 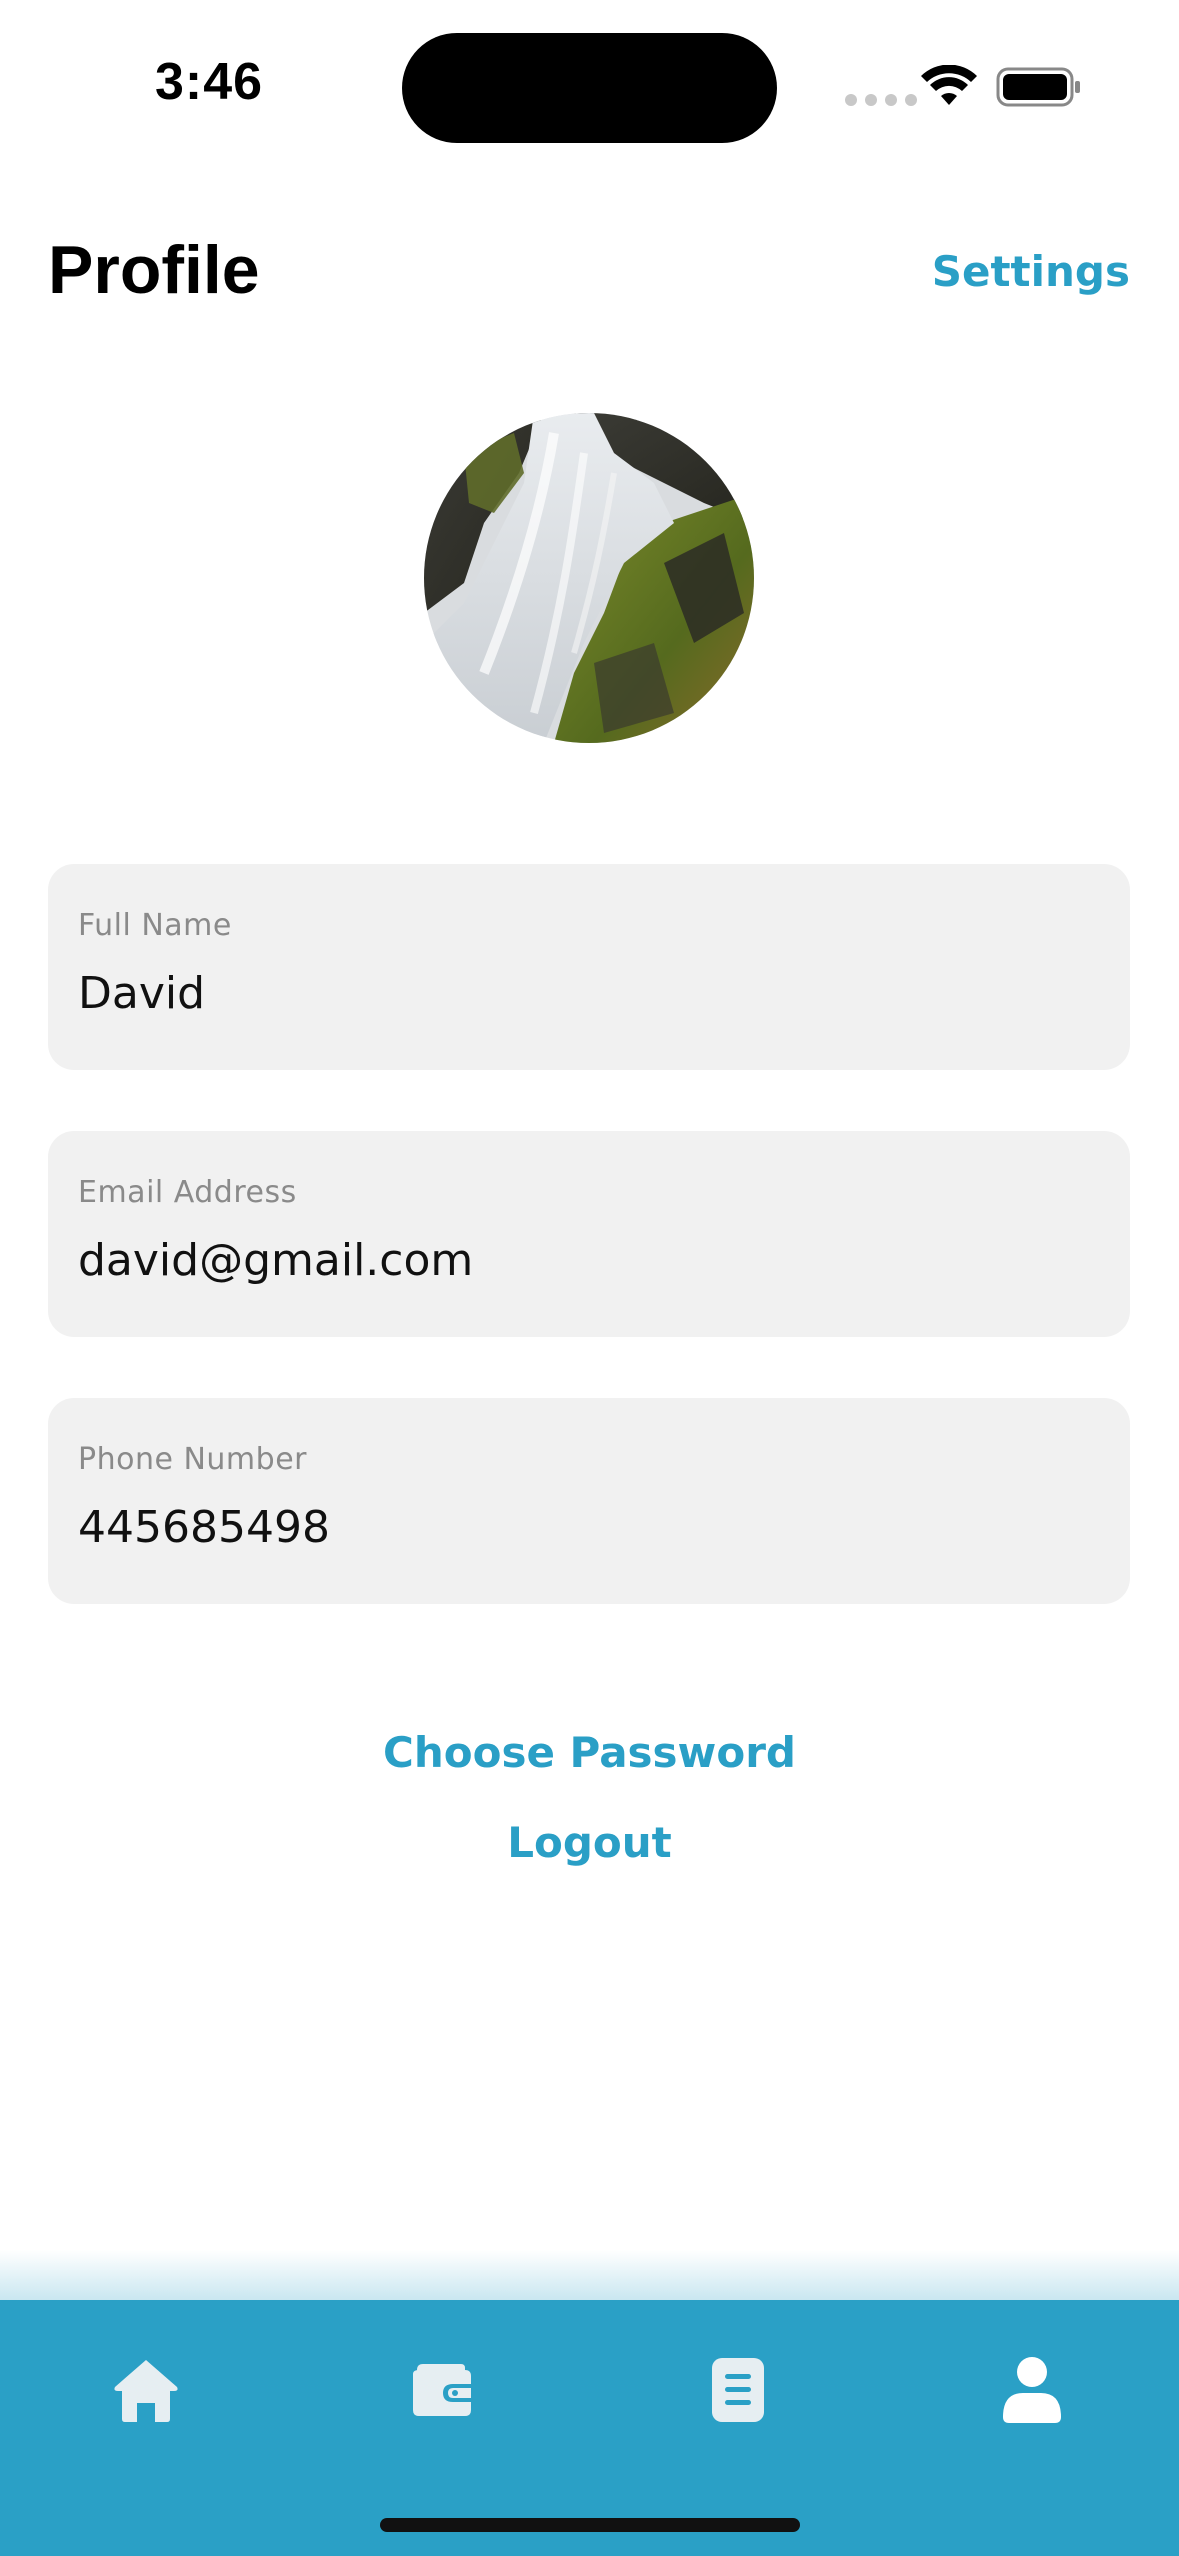 What do you see at coordinates (155, 925) in the screenshot?
I see `full-name-label: Full Name` at bounding box center [155, 925].